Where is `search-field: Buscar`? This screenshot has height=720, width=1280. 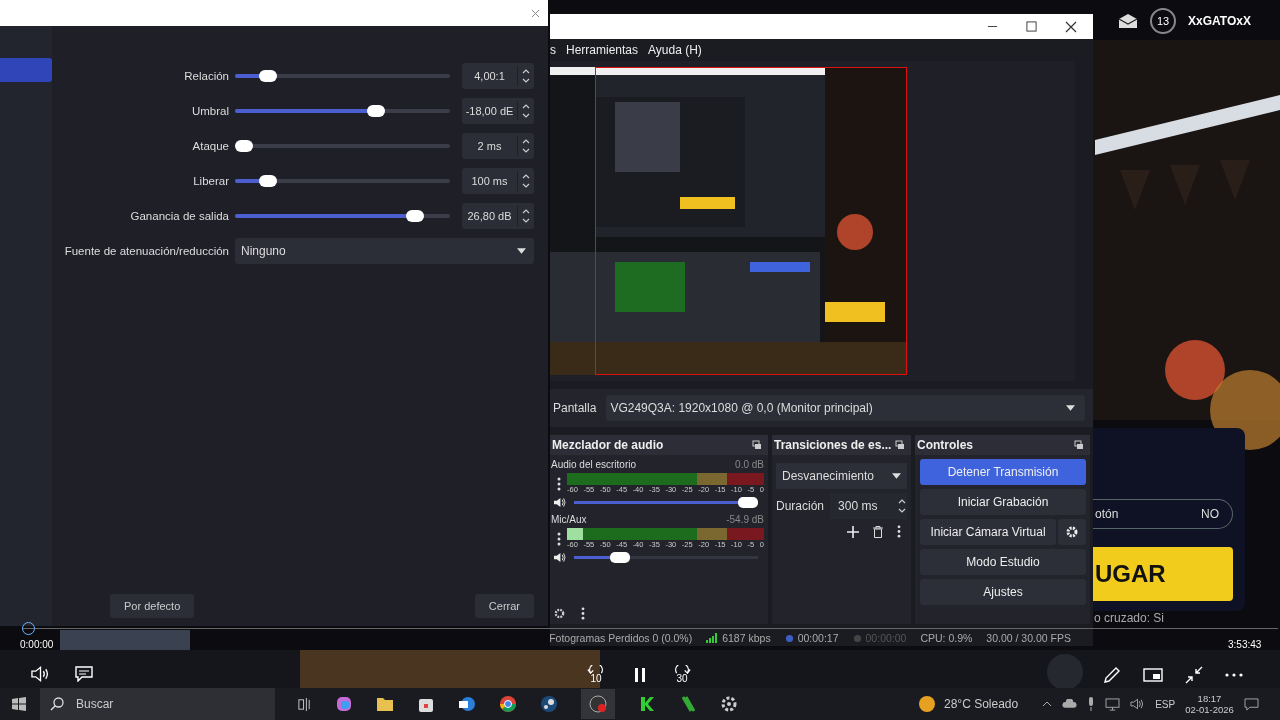 search-field: Buscar is located at coordinates (157, 704).